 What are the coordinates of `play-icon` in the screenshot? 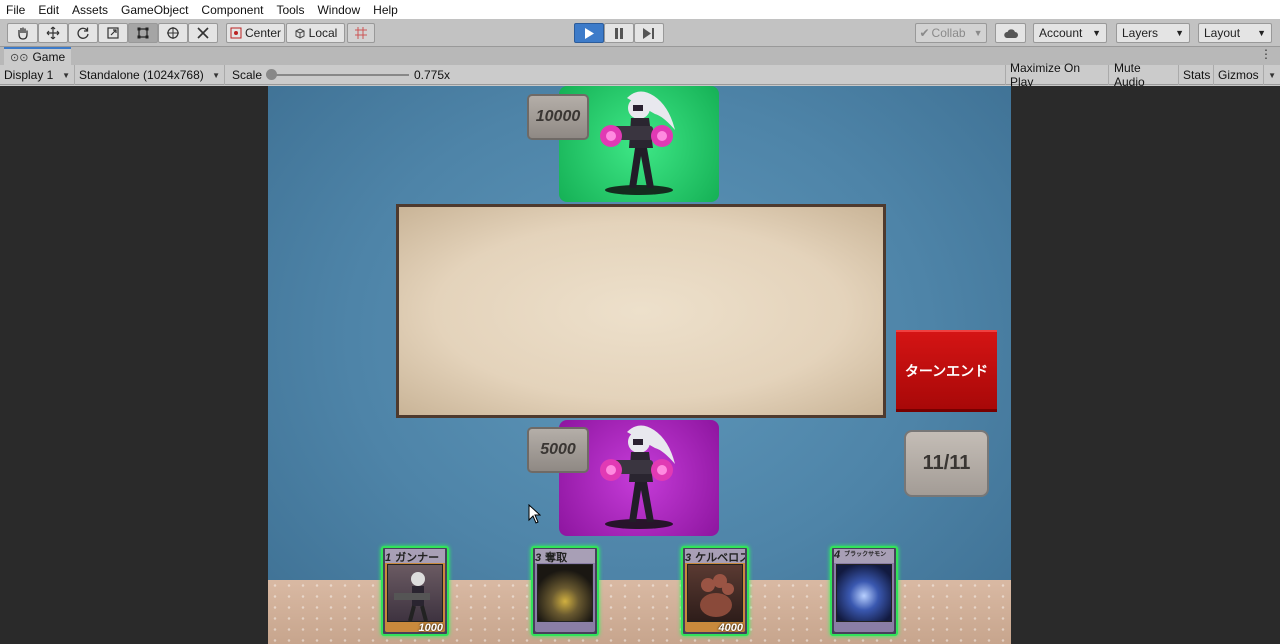 It's located at (589, 33).